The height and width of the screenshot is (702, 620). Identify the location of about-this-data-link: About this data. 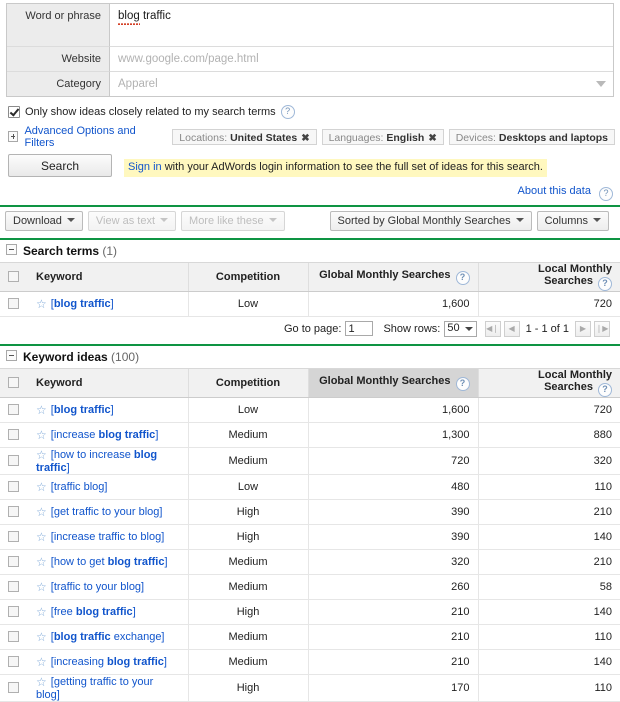
(554, 191).